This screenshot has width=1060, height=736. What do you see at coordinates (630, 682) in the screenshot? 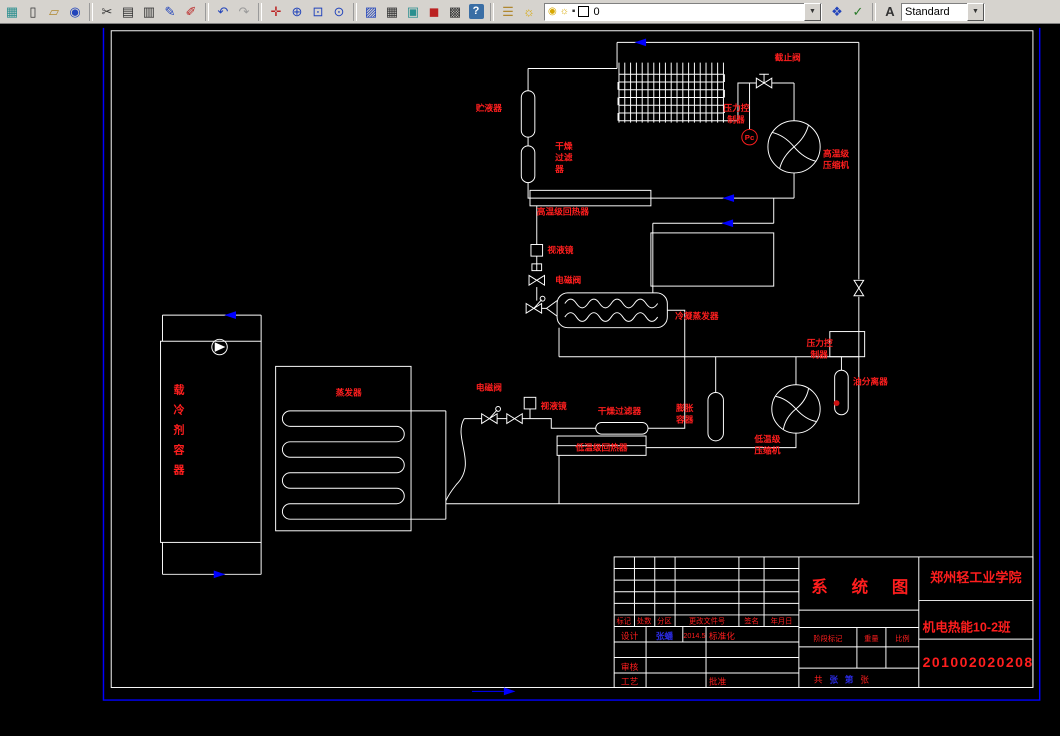
I see `process-label: 工艺` at bounding box center [630, 682].